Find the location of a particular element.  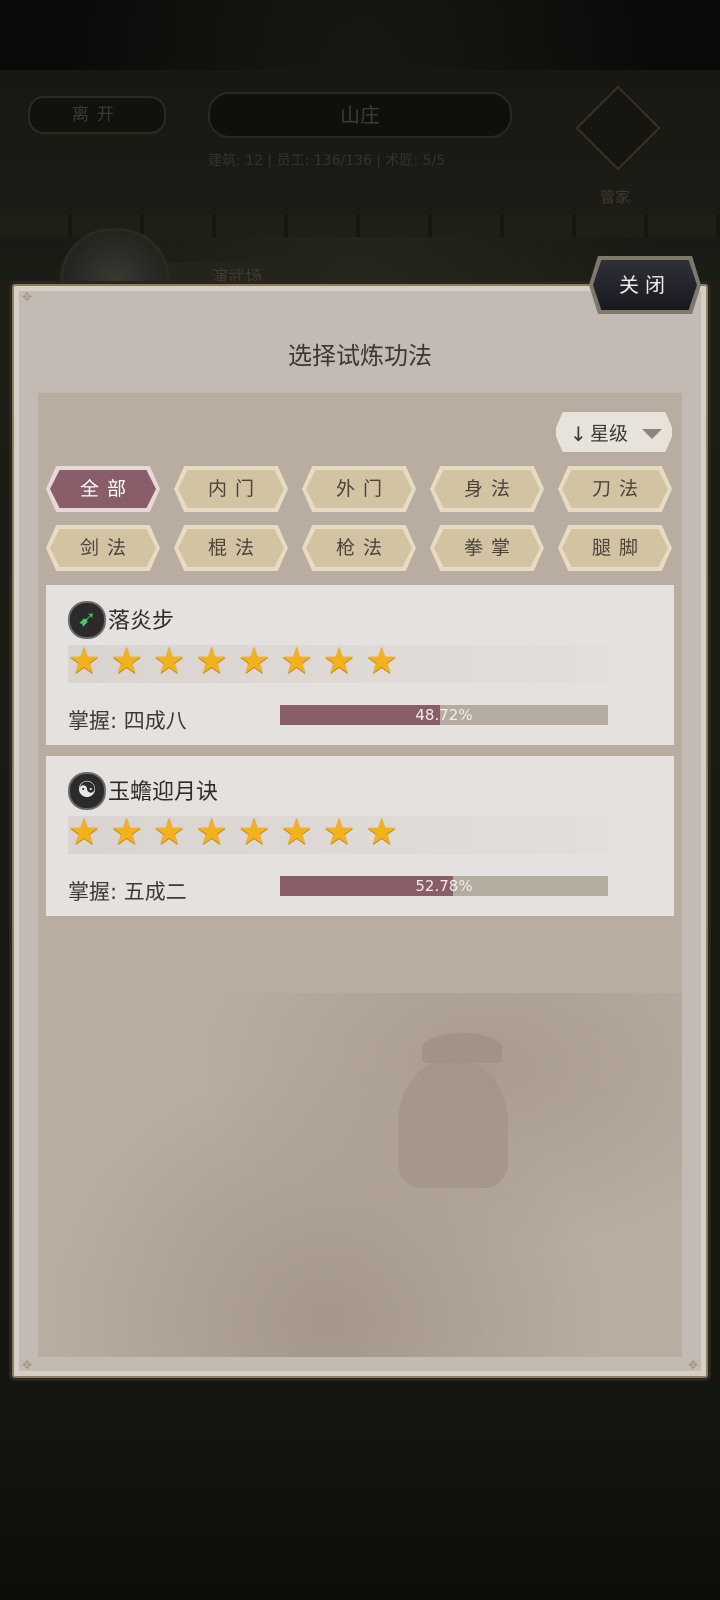

filter-staff: 棍法 is located at coordinates (231, 548).